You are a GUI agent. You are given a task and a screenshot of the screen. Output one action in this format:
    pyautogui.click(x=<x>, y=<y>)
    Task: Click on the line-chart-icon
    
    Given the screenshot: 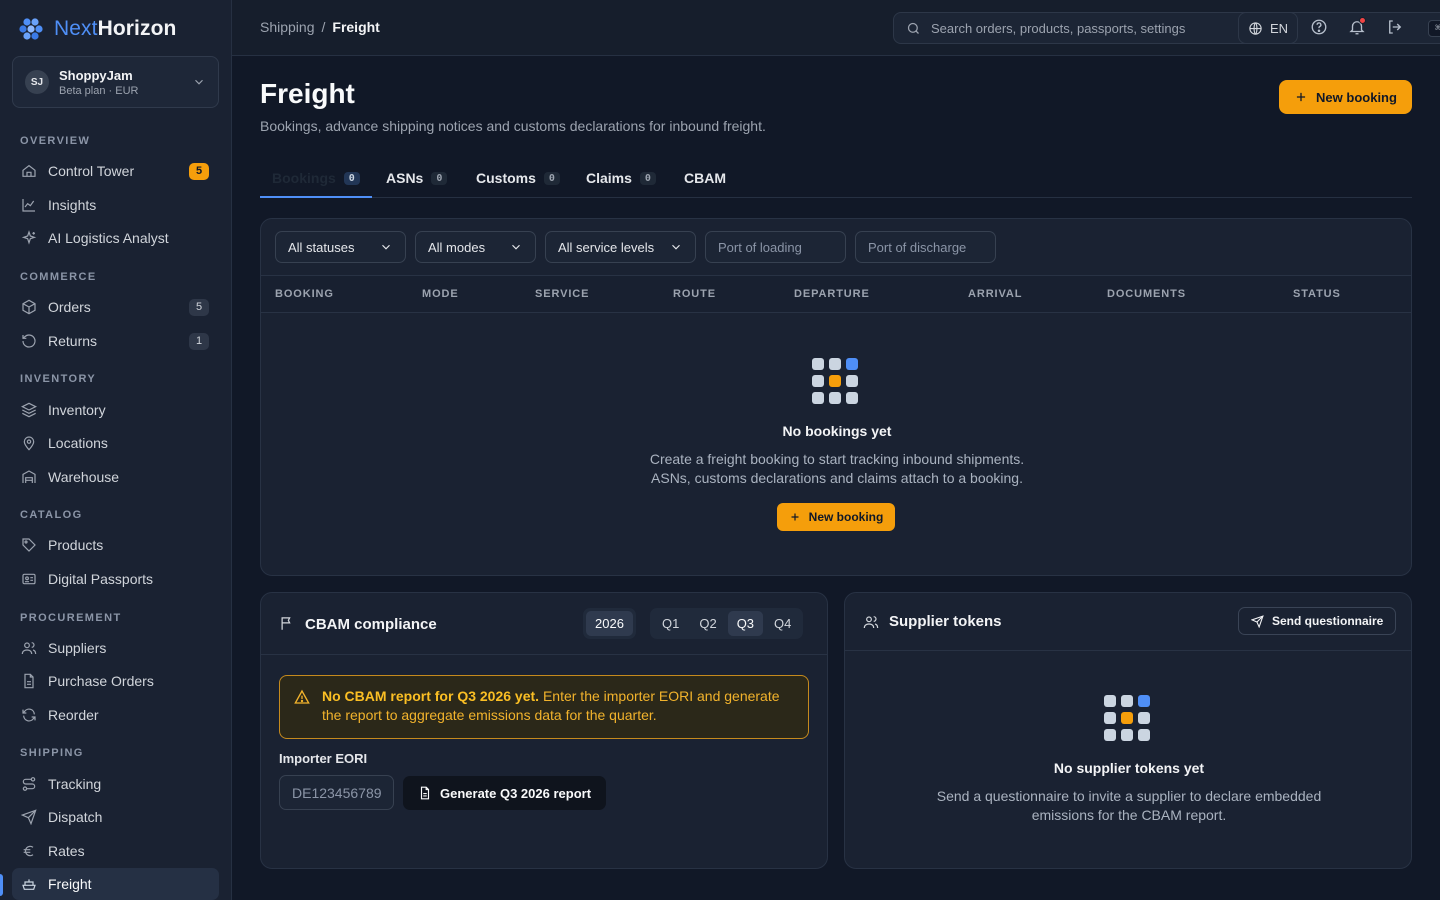 What is the action you would take?
    pyautogui.click(x=29, y=205)
    